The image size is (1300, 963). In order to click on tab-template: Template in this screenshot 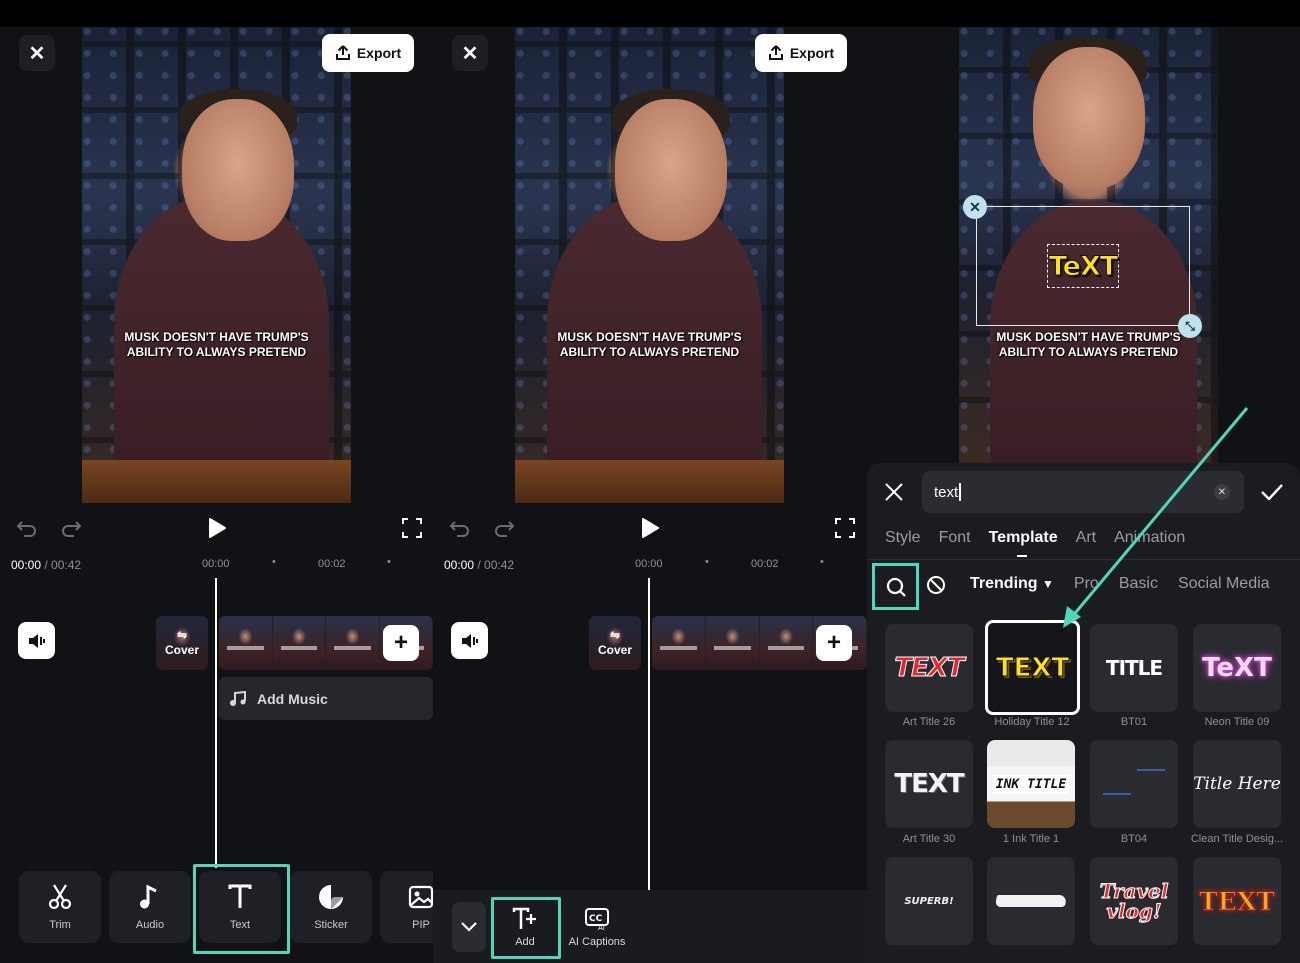, I will do `click(1023, 543)`.